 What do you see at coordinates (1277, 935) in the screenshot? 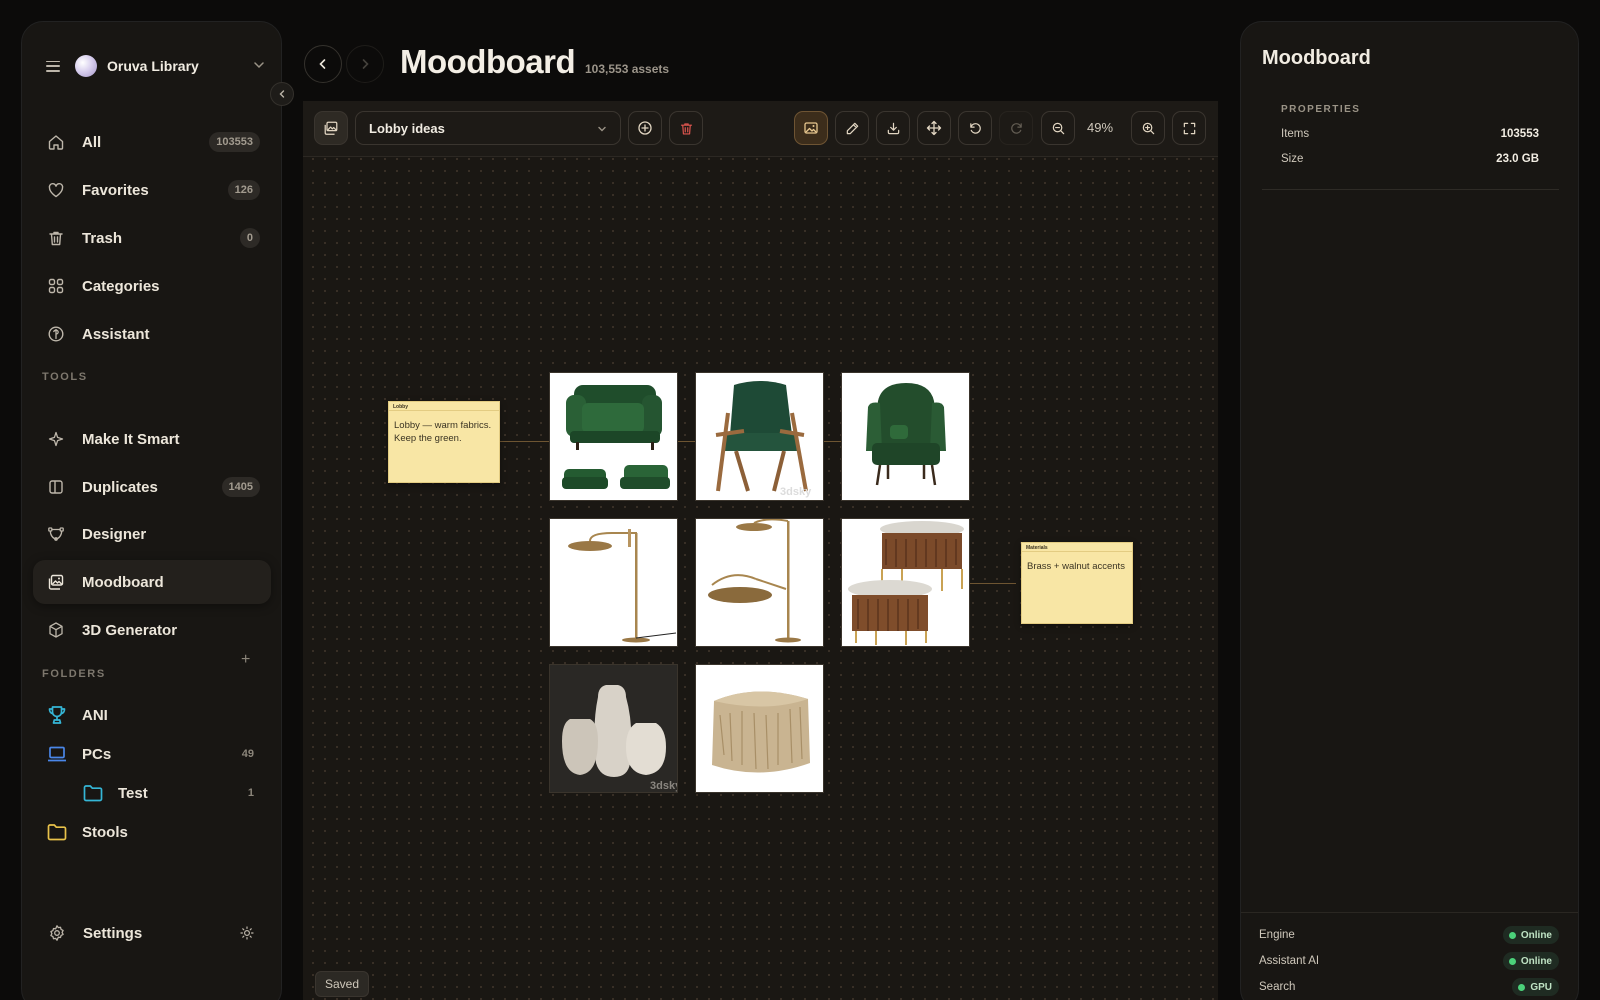
I see `status-key: Engine` at bounding box center [1277, 935].